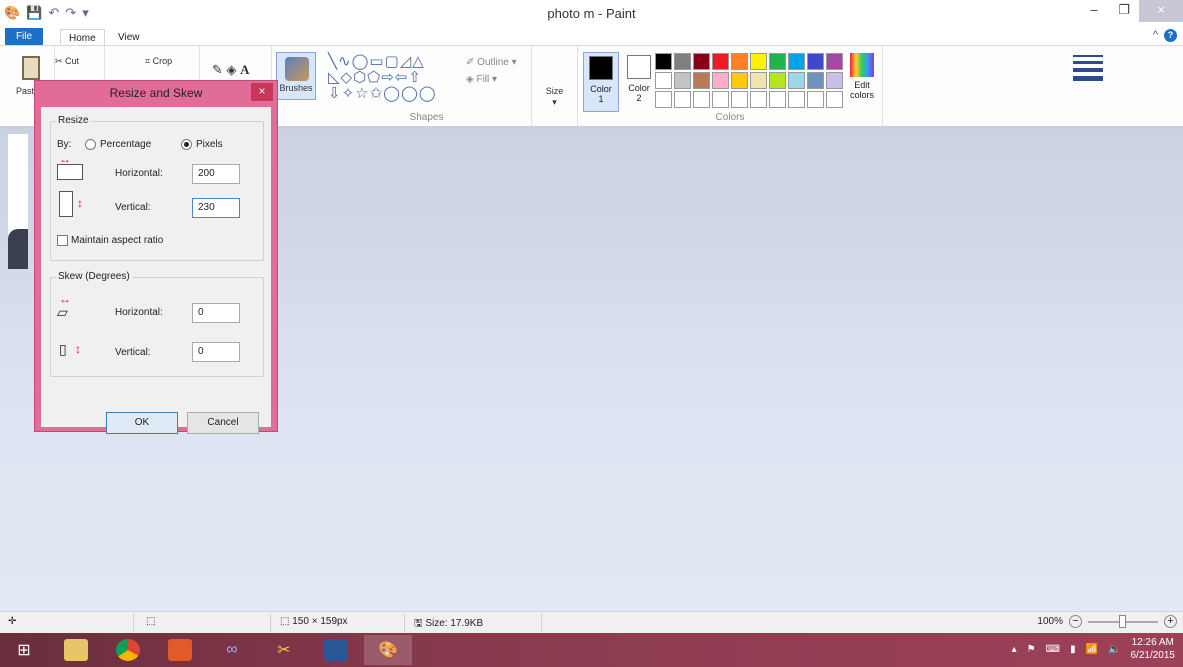  I want to click on size-icon, so click(1088, 70).